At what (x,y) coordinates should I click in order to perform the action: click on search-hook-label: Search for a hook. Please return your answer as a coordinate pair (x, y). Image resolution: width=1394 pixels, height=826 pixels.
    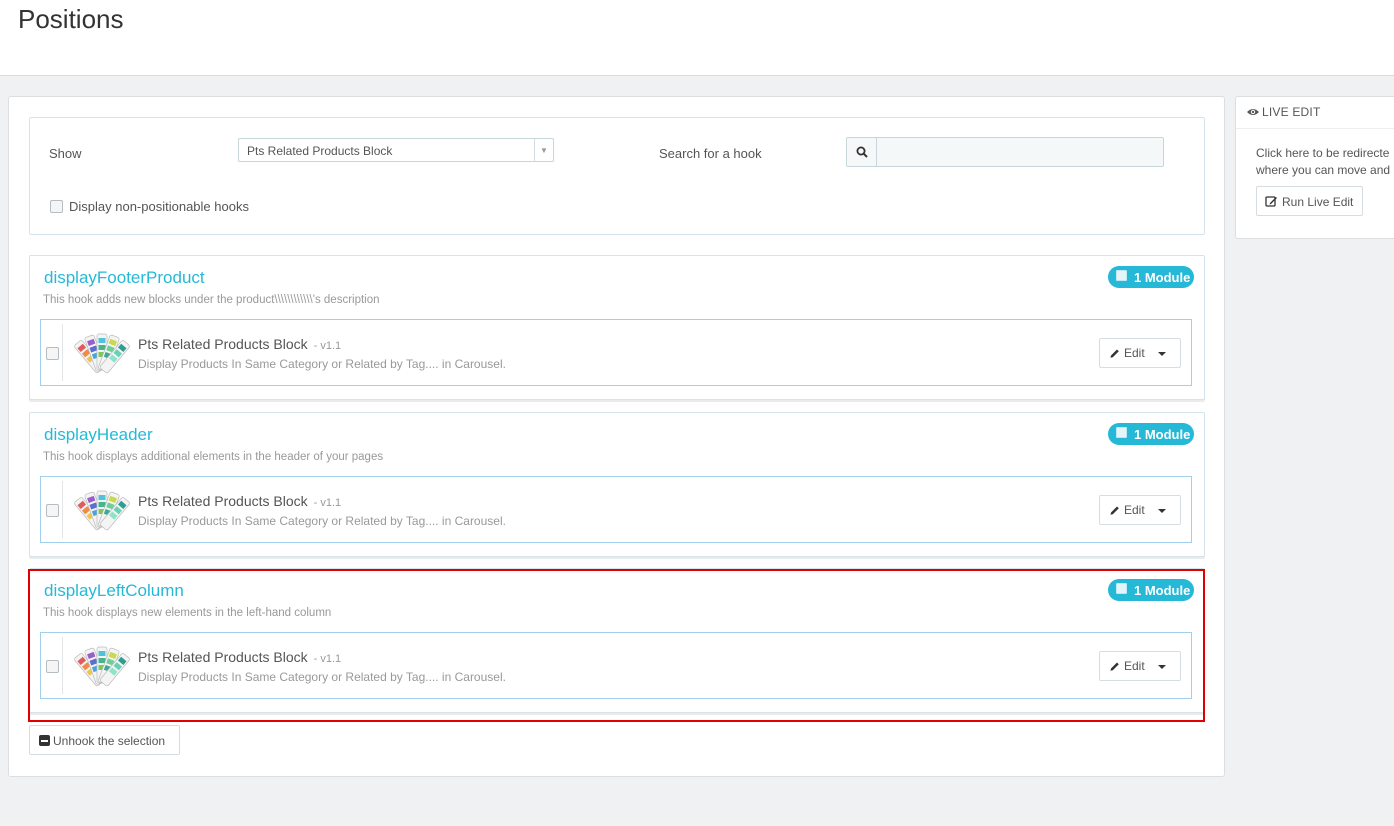
    Looking at the image, I should click on (710, 153).